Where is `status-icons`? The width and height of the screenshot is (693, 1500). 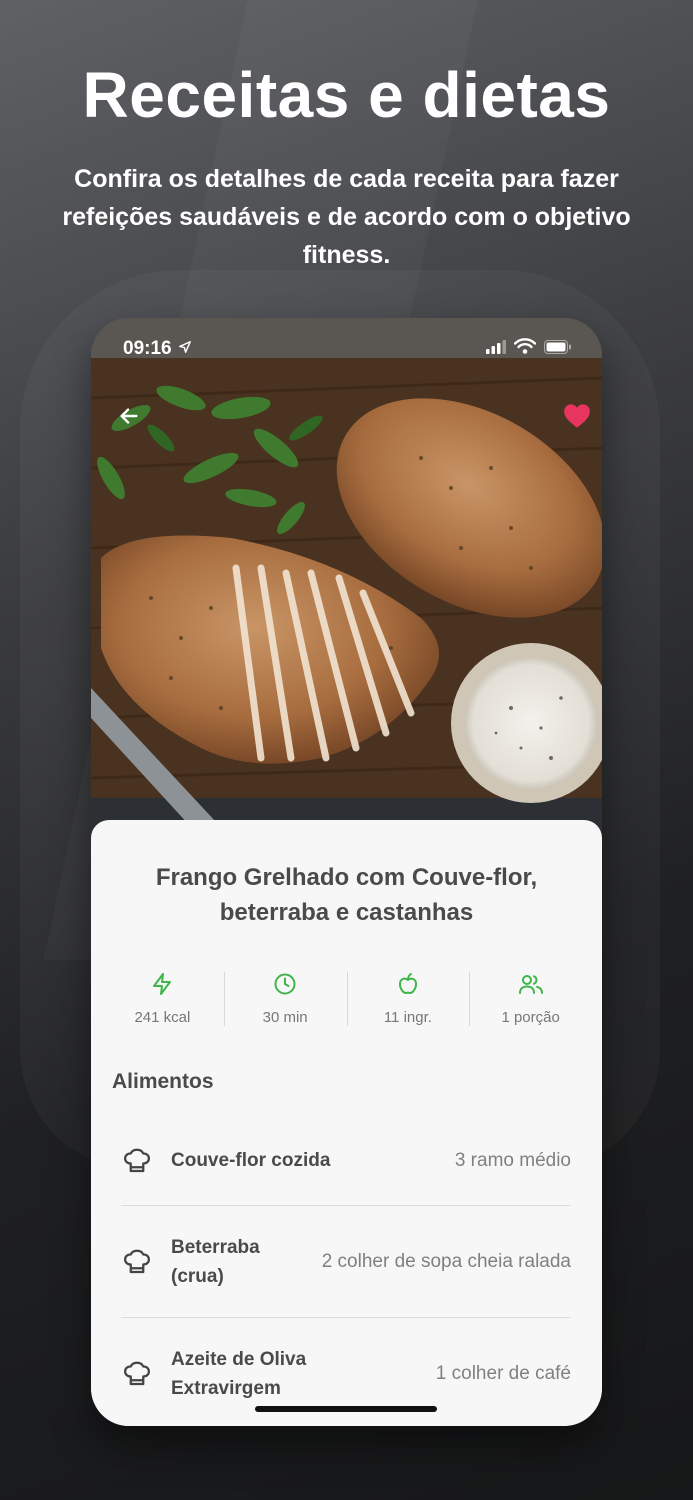
status-icons is located at coordinates (529, 349).